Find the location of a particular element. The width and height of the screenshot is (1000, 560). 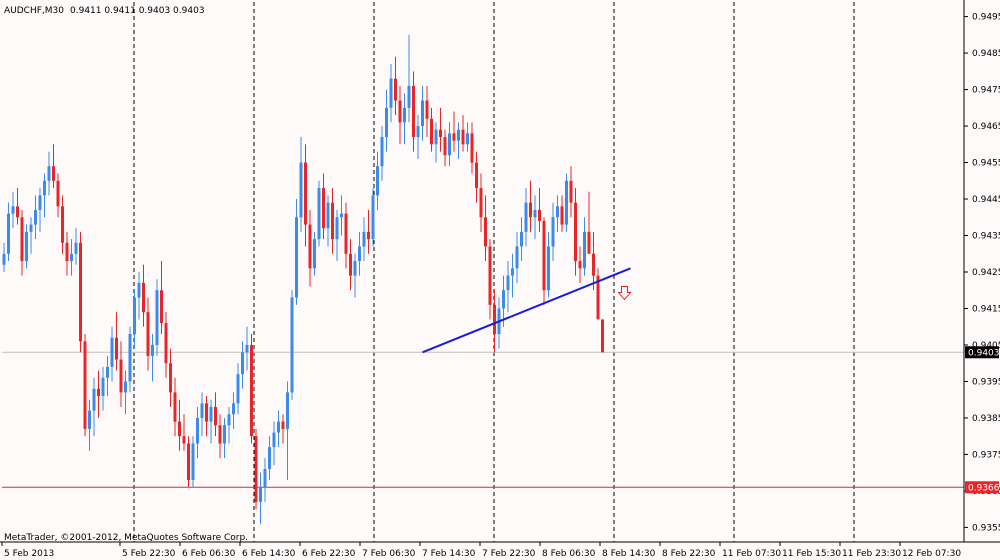

symbol-label: AUDCHF,M30 is located at coordinates (34, 11).